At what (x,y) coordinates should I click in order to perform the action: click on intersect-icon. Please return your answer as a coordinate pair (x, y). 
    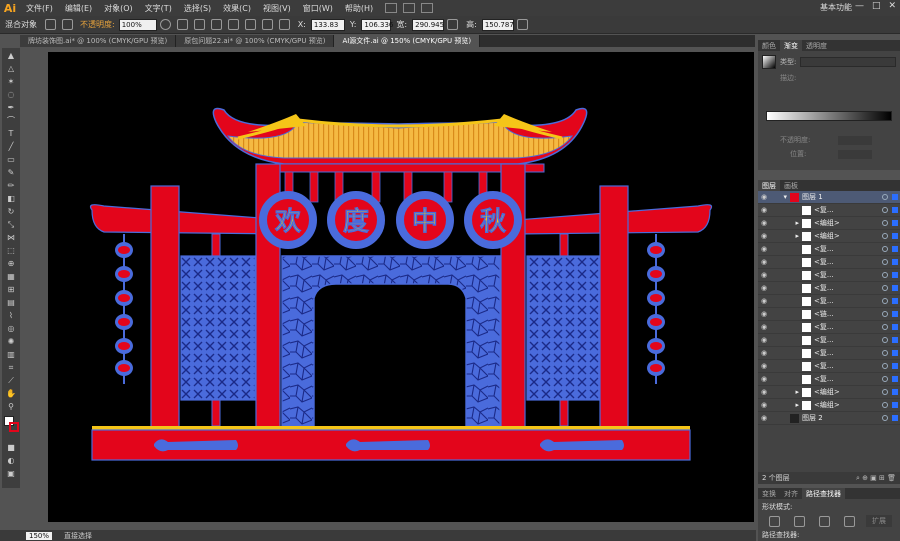
    Looking at the image, I should click on (824, 521).